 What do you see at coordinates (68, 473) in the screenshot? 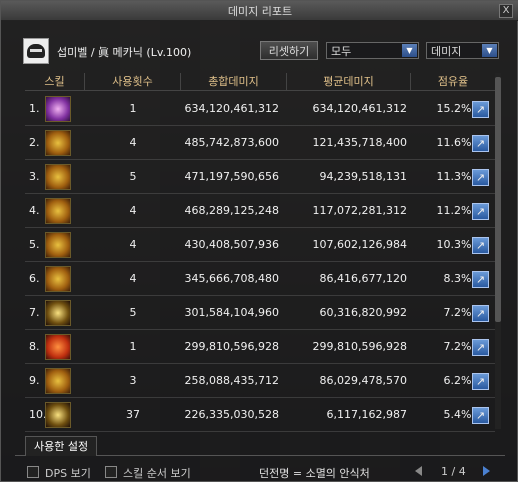
I see `dps-checkbox-label: DPS 보기` at bounding box center [68, 473].